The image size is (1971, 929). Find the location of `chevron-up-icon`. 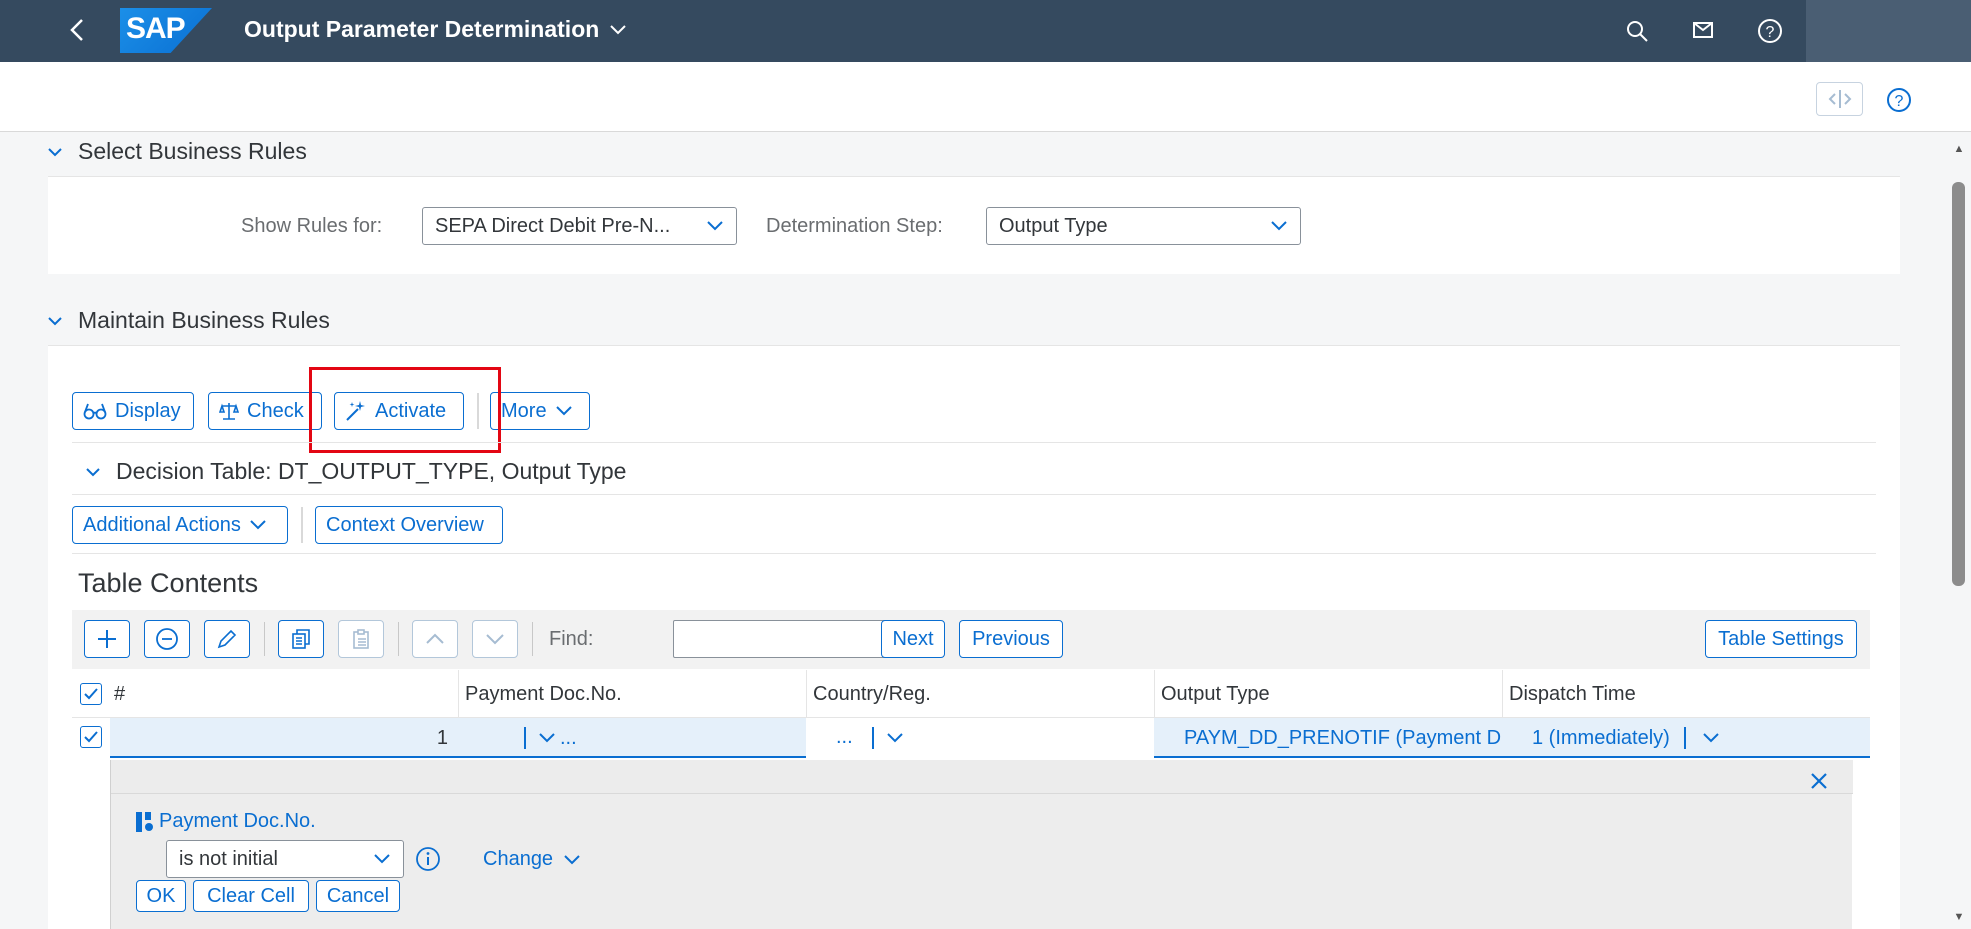

chevron-up-icon is located at coordinates (435, 638).